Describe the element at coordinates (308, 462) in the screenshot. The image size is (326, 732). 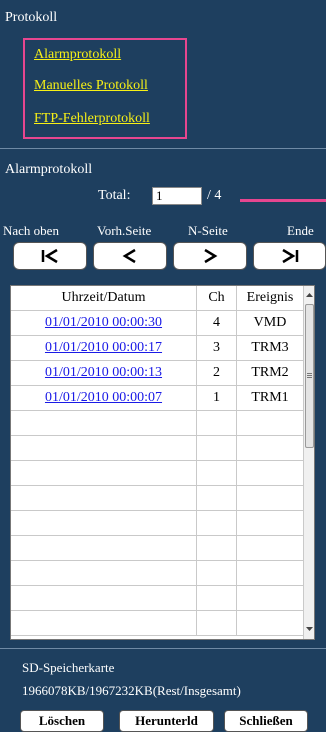
I see `vertical-scrollbar` at that location.